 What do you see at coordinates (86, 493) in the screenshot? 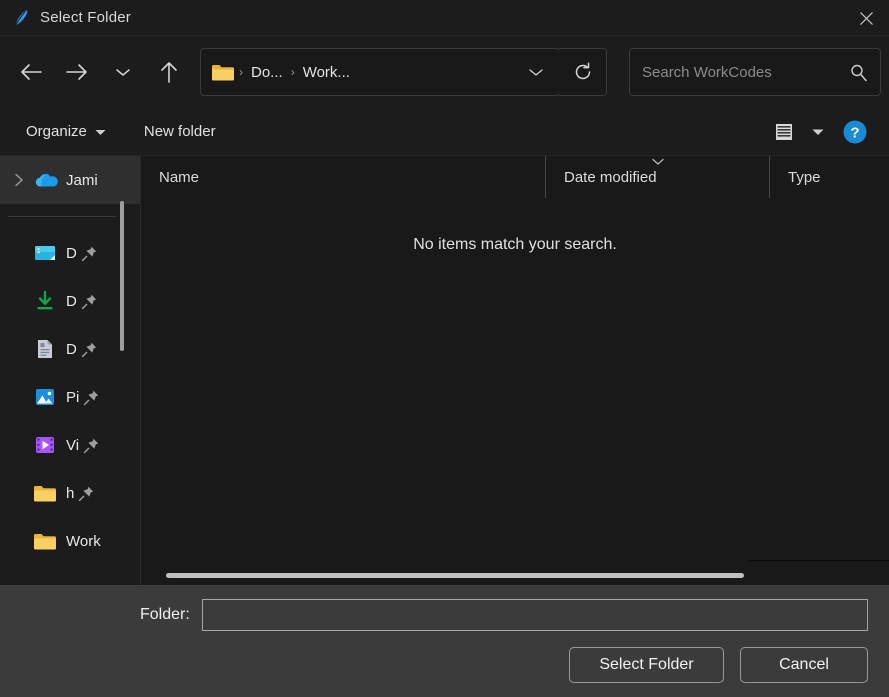
I see `pin-icon-folder-h` at bounding box center [86, 493].